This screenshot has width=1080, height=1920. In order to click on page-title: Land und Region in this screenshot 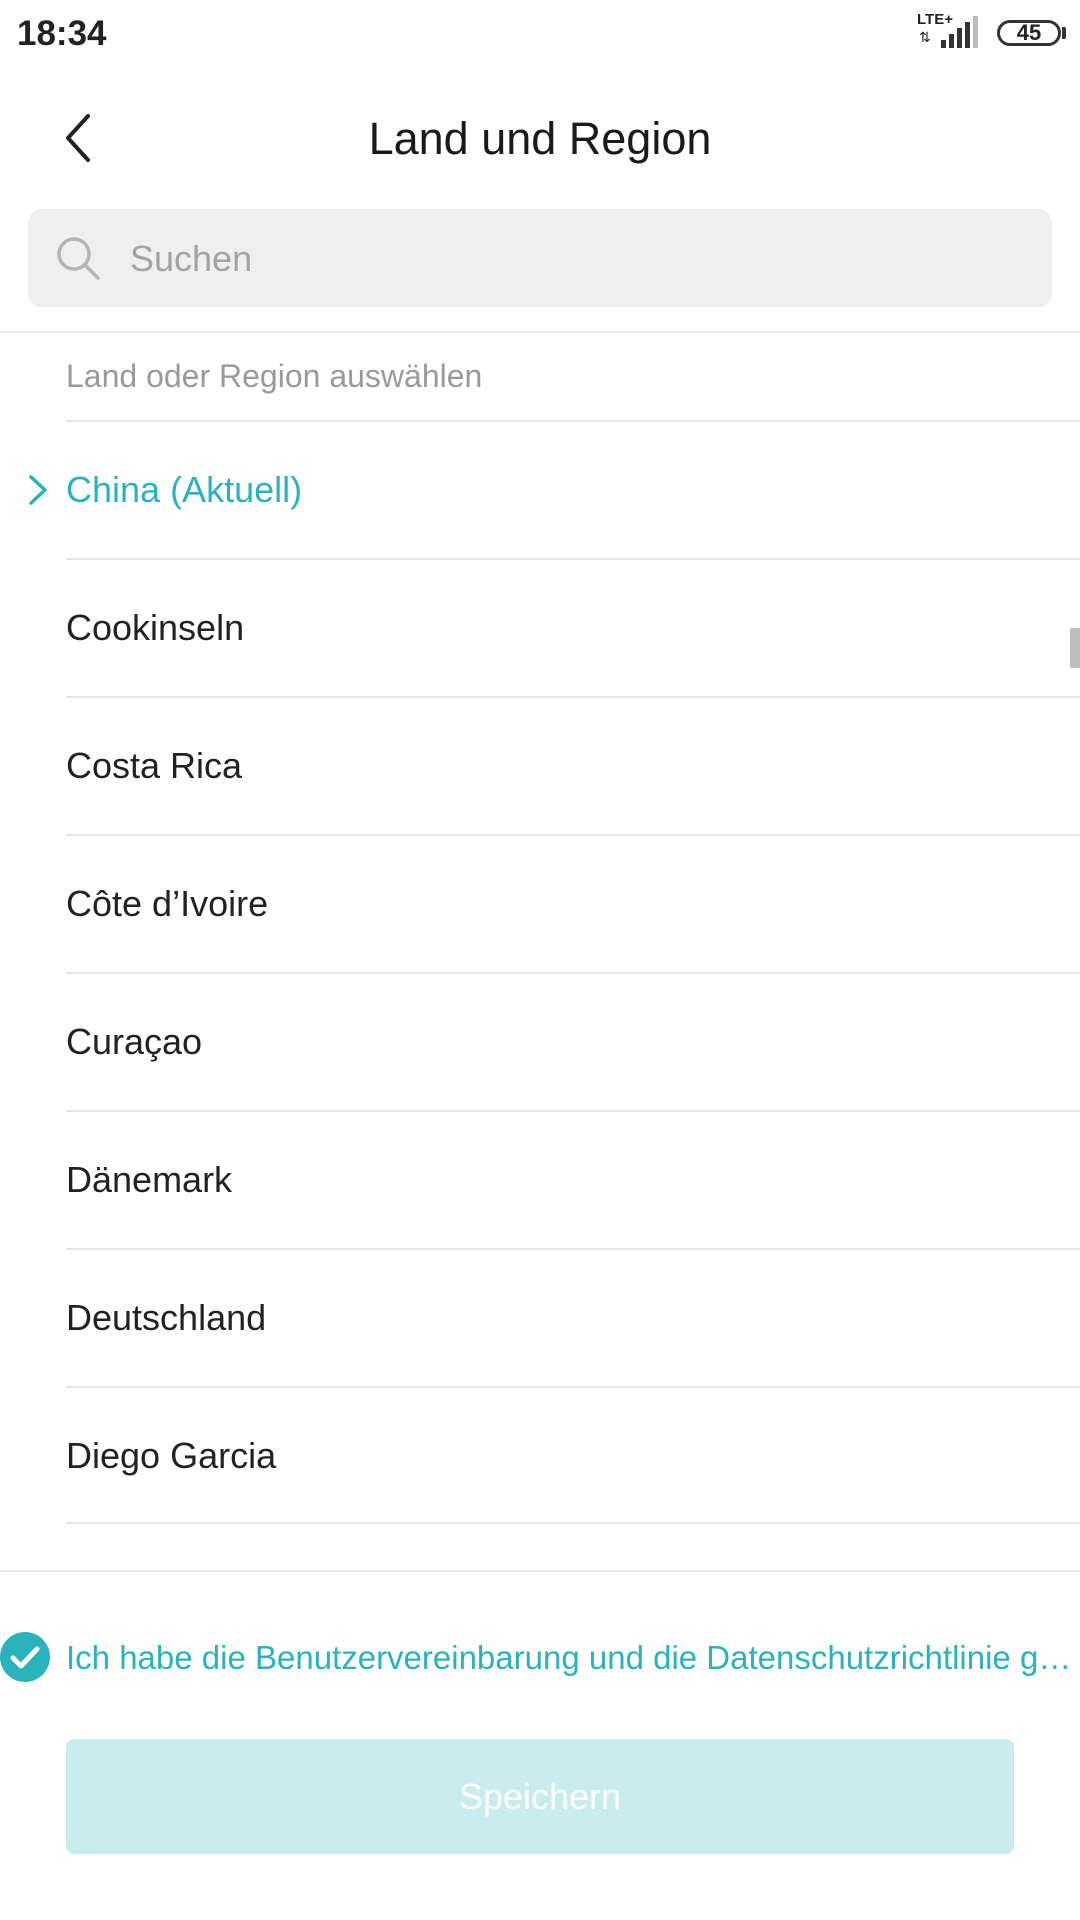, I will do `click(540, 138)`.